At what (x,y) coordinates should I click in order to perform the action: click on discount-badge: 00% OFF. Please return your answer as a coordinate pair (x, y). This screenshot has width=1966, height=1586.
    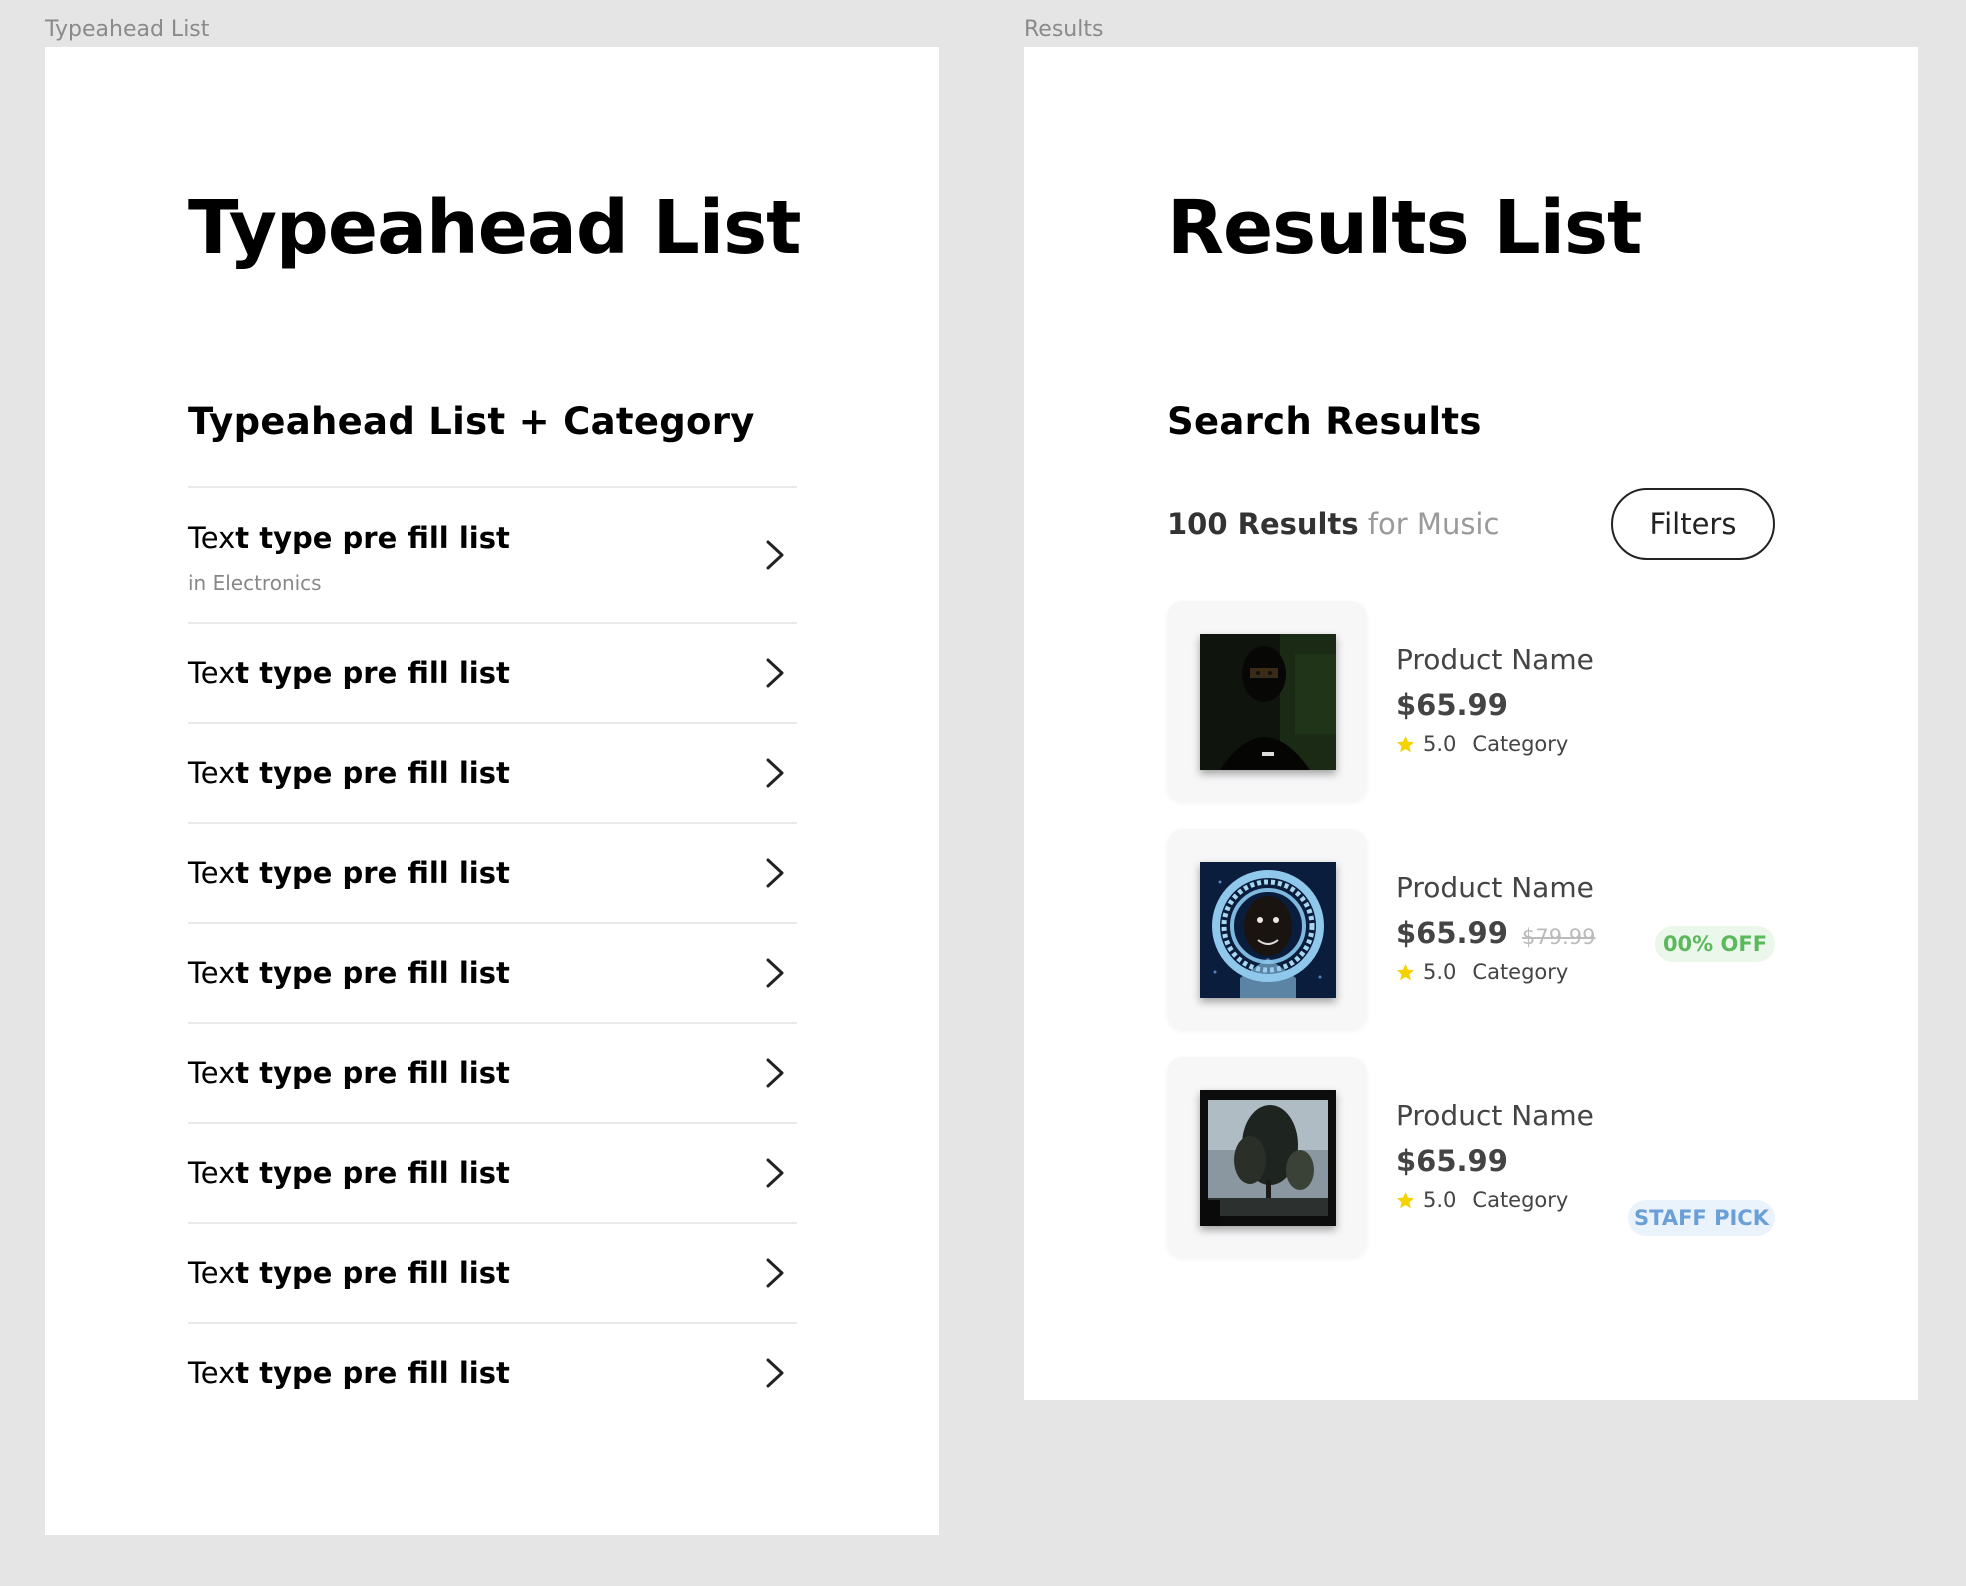
    Looking at the image, I should click on (1715, 944).